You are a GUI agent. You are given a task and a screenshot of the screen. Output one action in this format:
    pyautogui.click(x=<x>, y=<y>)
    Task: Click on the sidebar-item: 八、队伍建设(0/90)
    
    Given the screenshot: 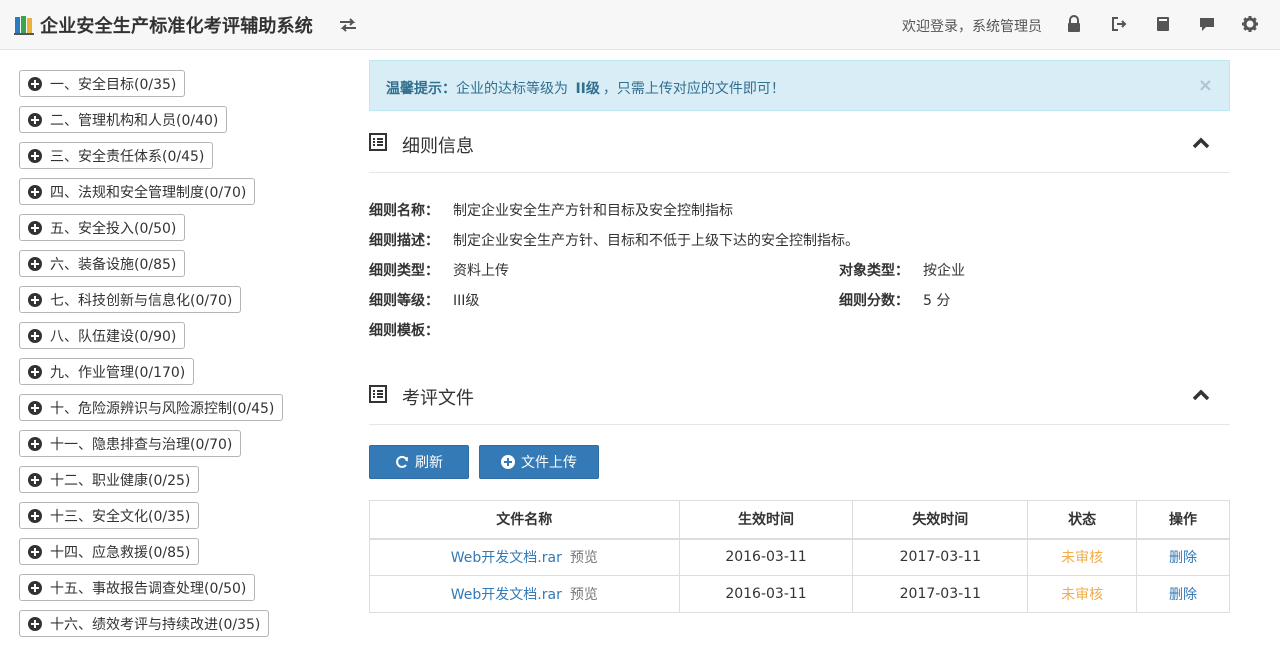 What is the action you would take?
    pyautogui.click(x=169, y=340)
    